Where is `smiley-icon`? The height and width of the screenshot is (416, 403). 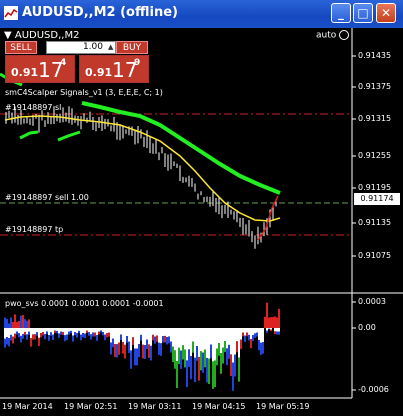
smiley-icon is located at coordinates (344, 35).